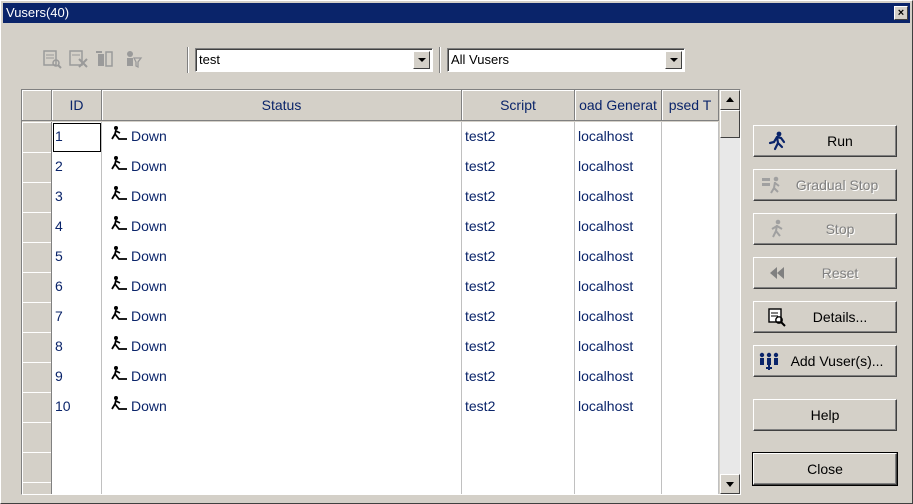  I want to click on cell-id: 5, so click(77, 257).